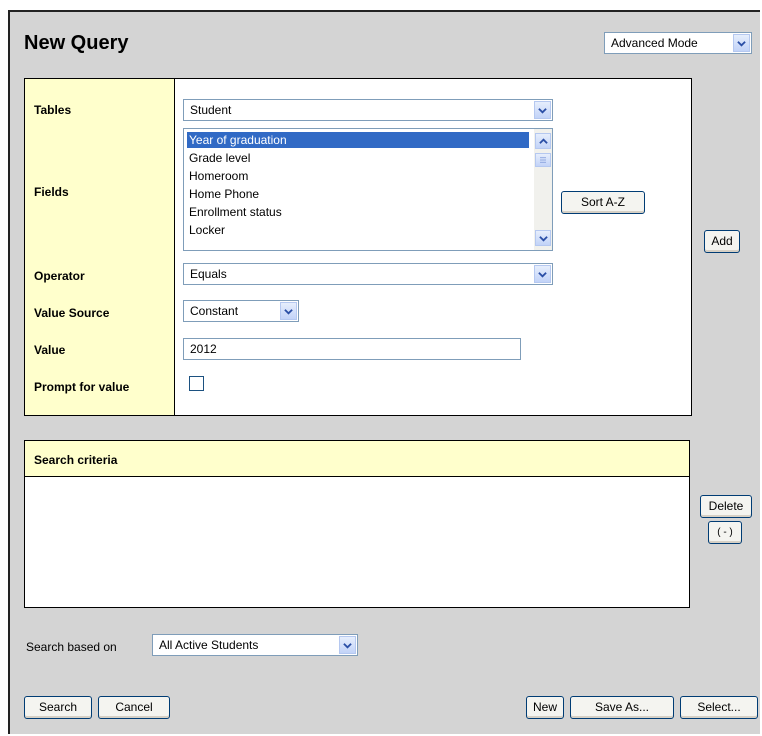 The image size is (762, 736). I want to click on prompt-checkbox, so click(196, 383).